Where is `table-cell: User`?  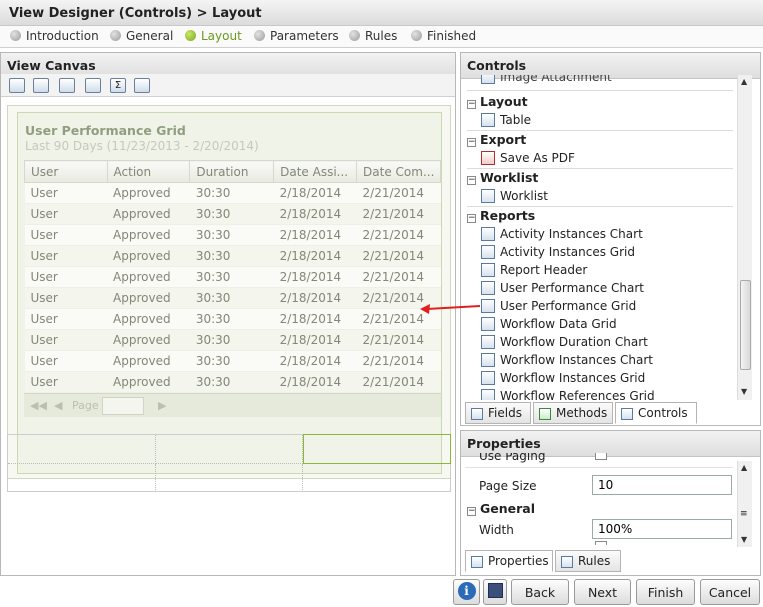
table-cell: User is located at coordinates (66, 340).